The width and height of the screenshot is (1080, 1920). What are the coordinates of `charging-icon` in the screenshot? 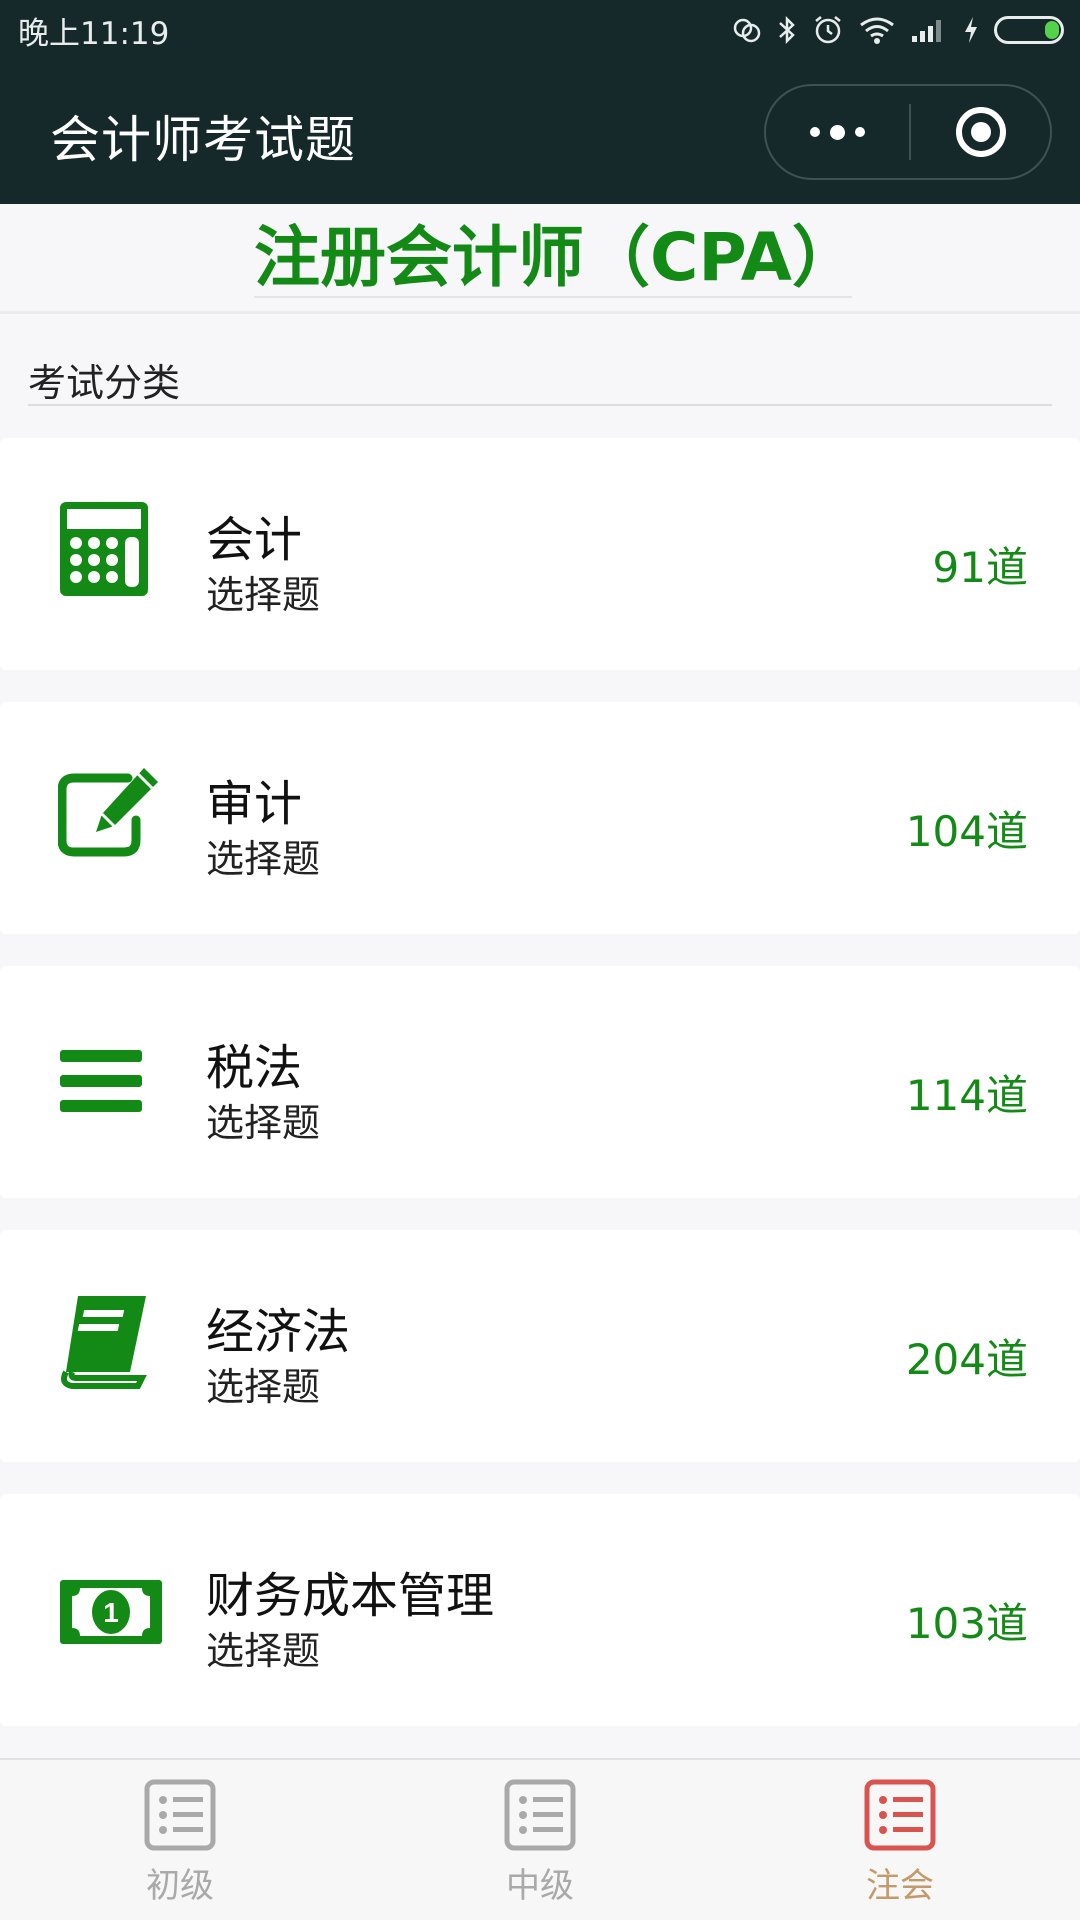 It's located at (971, 30).